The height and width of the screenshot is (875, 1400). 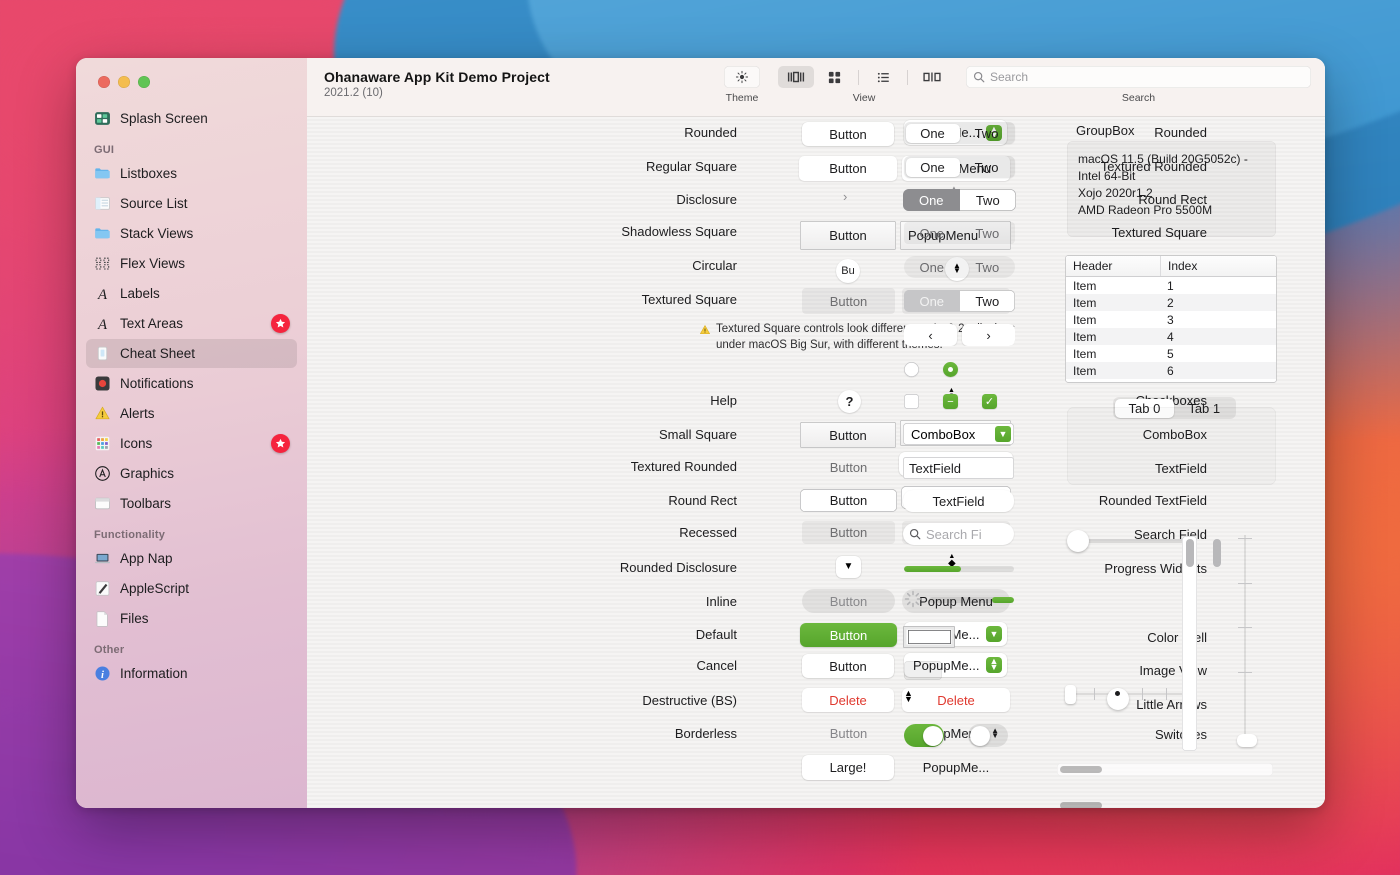 What do you see at coordinates (191, 293) in the screenshot?
I see `sidebar-item-labels: A Labels` at bounding box center [191, 293].